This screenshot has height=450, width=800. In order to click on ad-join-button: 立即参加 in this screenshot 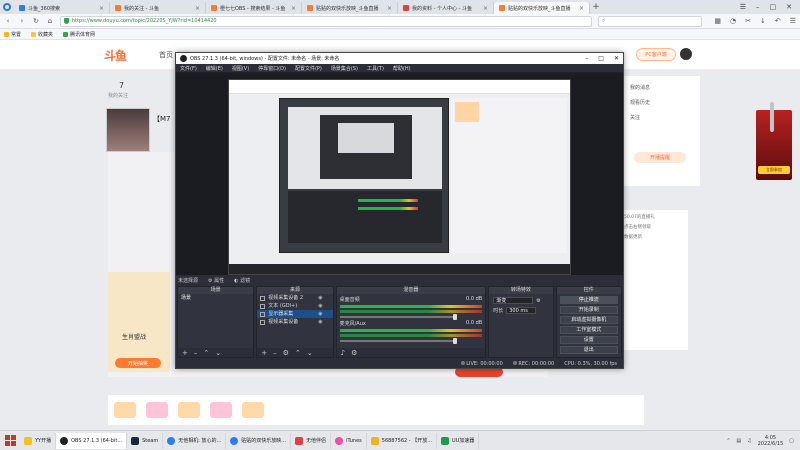, I will do `click(774, 170)`.